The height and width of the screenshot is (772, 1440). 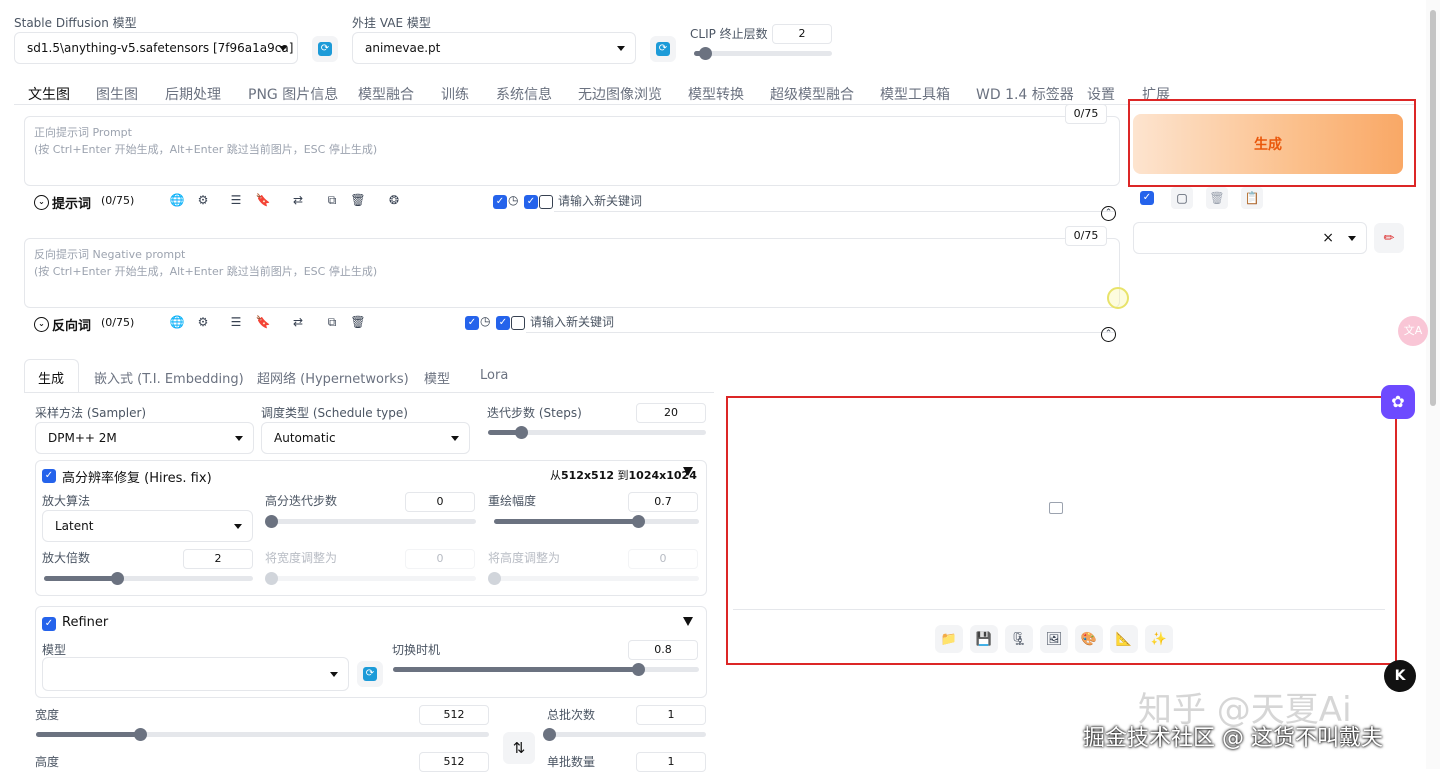 What do you see at coordinates (218, 559) in the screenshot?
I see `scale-input: 2` at bounding box center [218, 559].